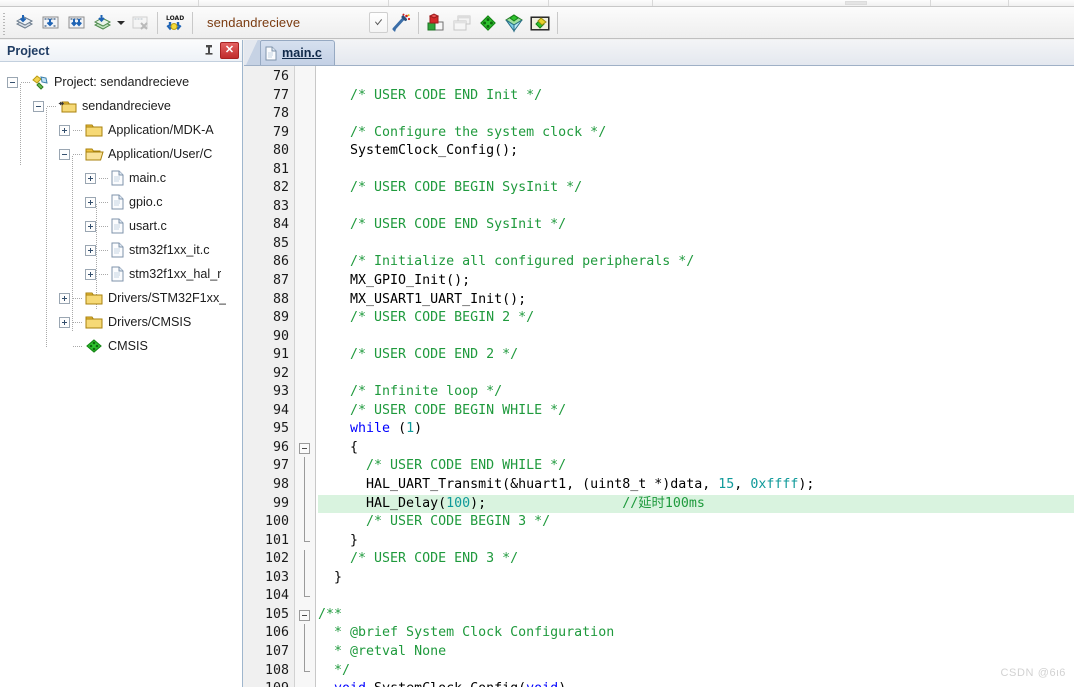  I want to click on code-line: {, so click(696, 448).